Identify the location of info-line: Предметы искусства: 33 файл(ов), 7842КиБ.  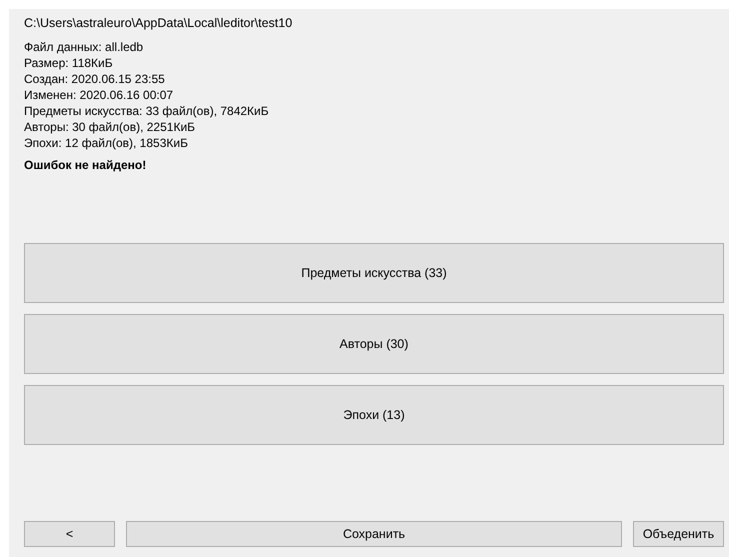
(147, 111).